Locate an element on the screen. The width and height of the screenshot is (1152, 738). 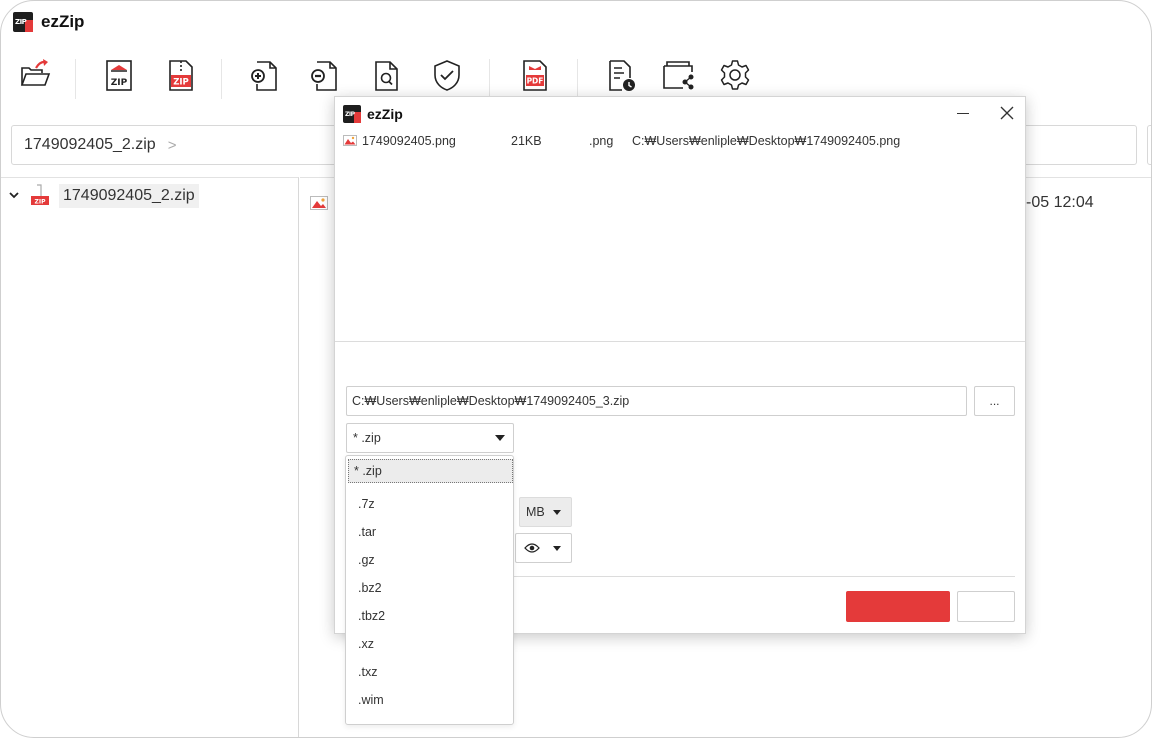
format-selected-value: * .zip is located at coordinates (367, 438).